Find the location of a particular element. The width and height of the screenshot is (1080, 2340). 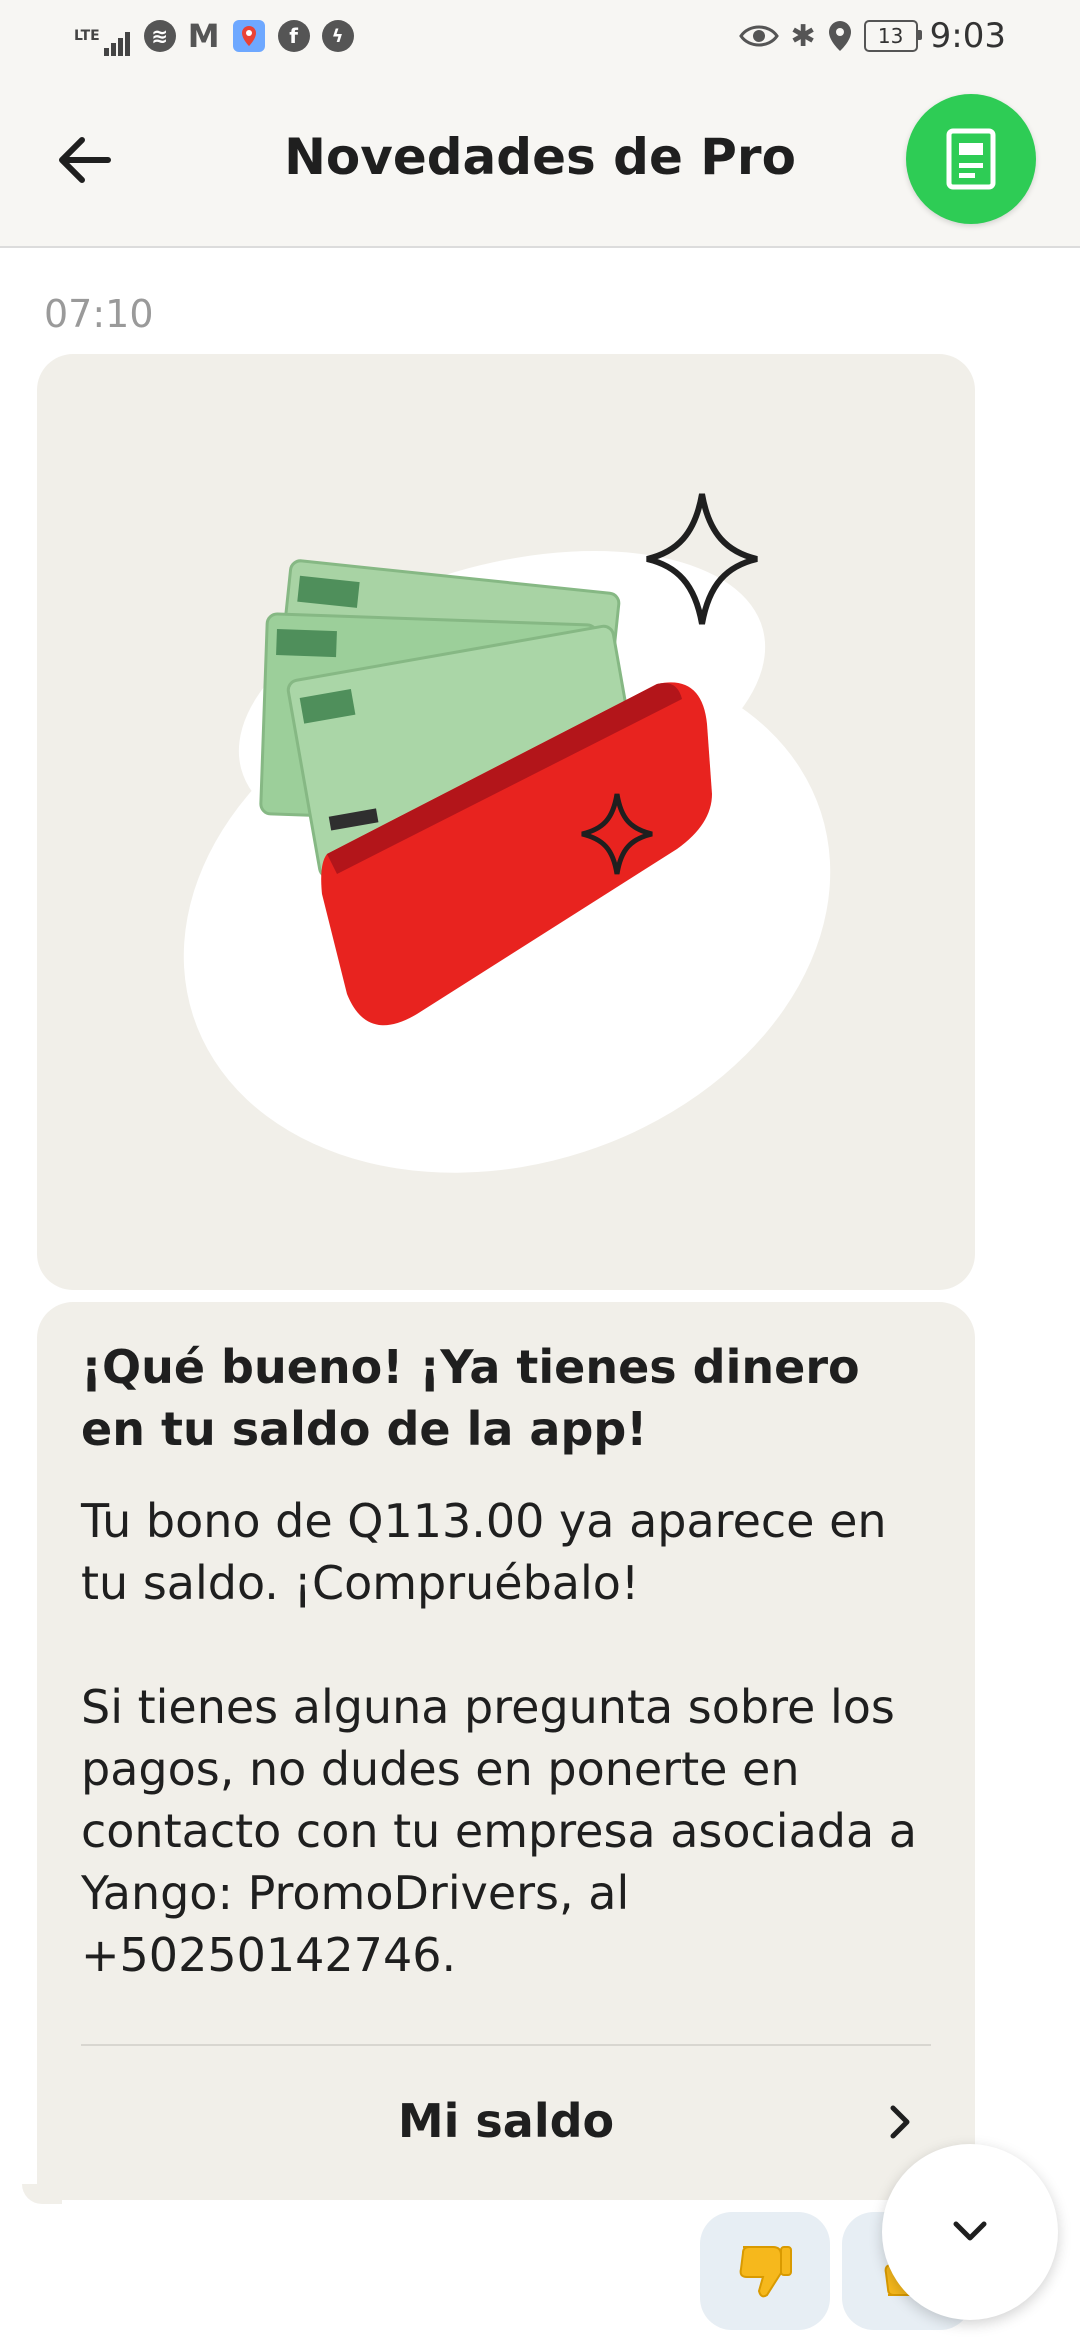

status-right: ✱ 13 9:03 is located at coordinates (872, 36).